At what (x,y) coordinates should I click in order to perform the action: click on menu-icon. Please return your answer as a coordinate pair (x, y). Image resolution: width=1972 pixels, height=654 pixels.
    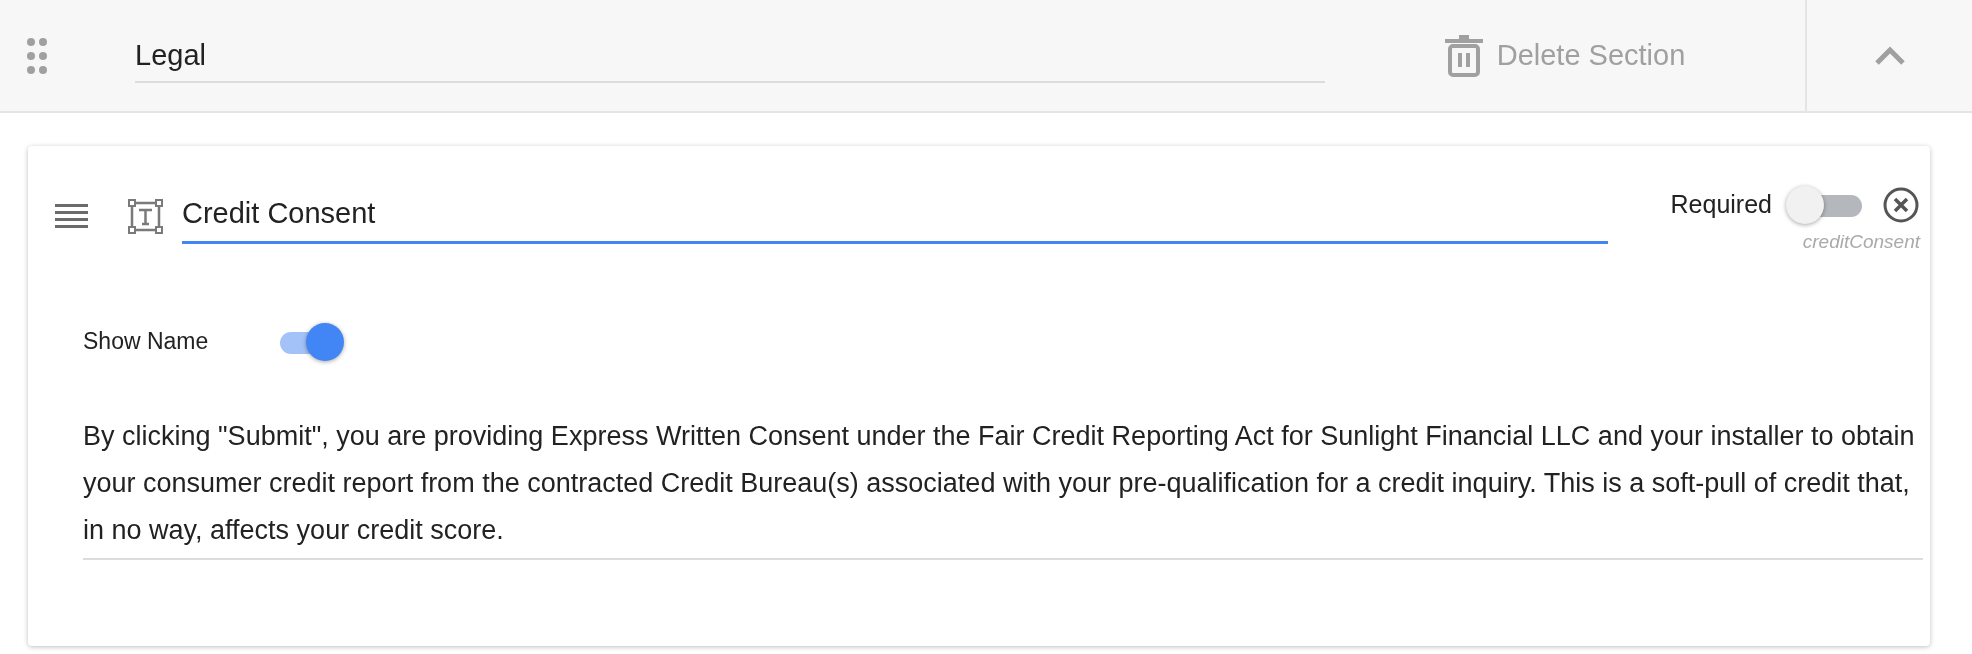
    Looking at the image, I should click on (71, 216).